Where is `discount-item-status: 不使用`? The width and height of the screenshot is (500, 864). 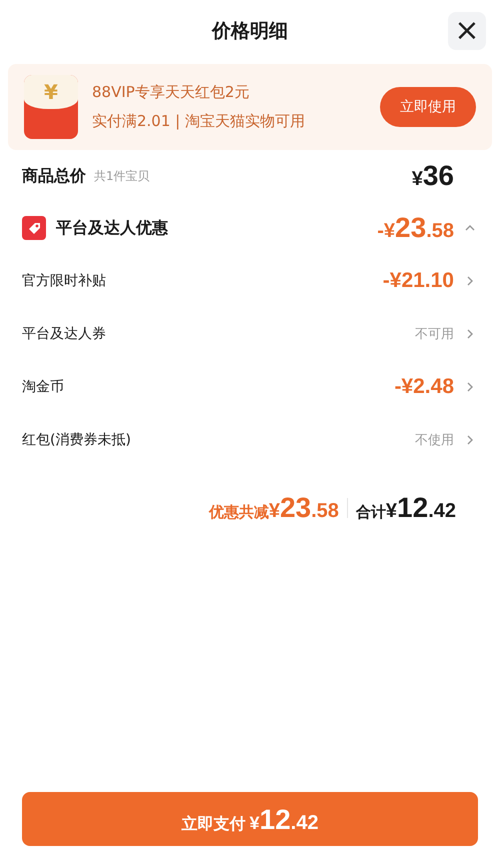 discount-item-status: 不使用 is located at coordinates (434, 440).